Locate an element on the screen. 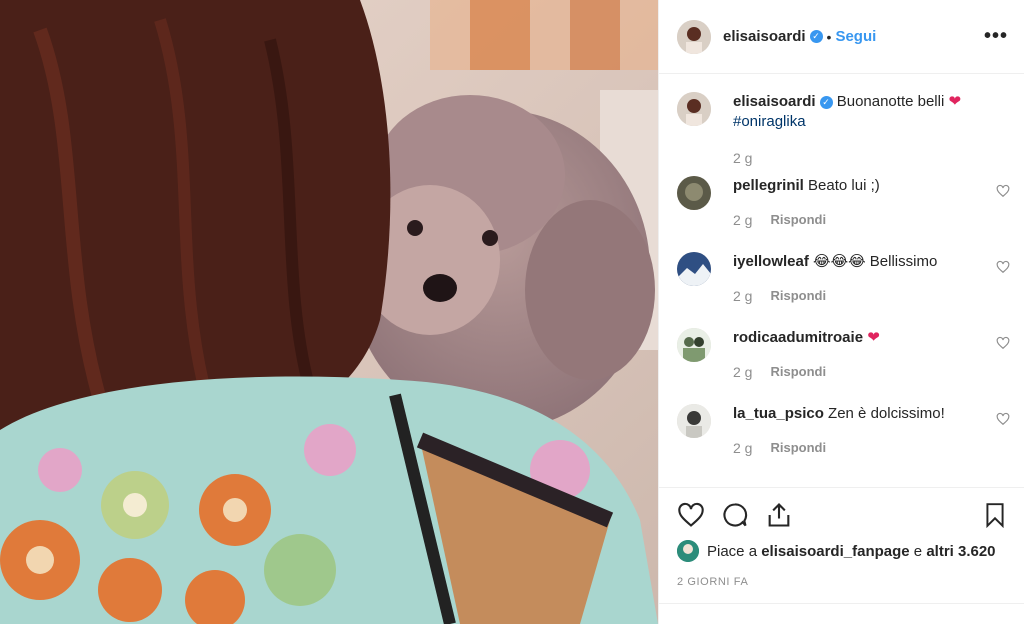 Image resolution: width=1024 pixels, height=624 pixels. comment-text: Beato lui ;) is located at coordinates (844, 185).